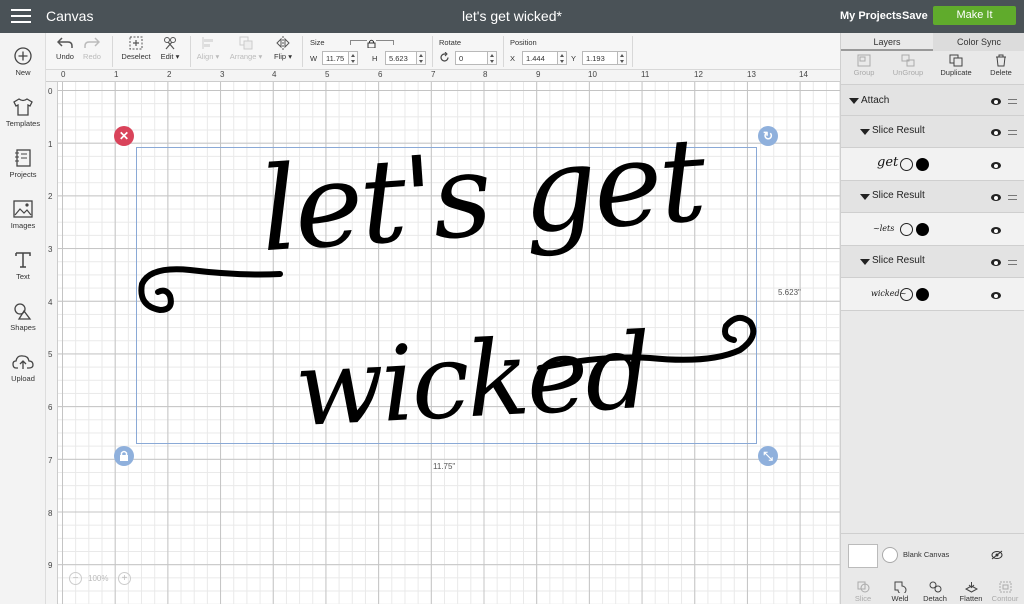 This screenshot has width=1024, height=604. What do you see at coordinates (421, 58) in the screenshot?
I see `height-stepper` at bounding box center [421, 58].